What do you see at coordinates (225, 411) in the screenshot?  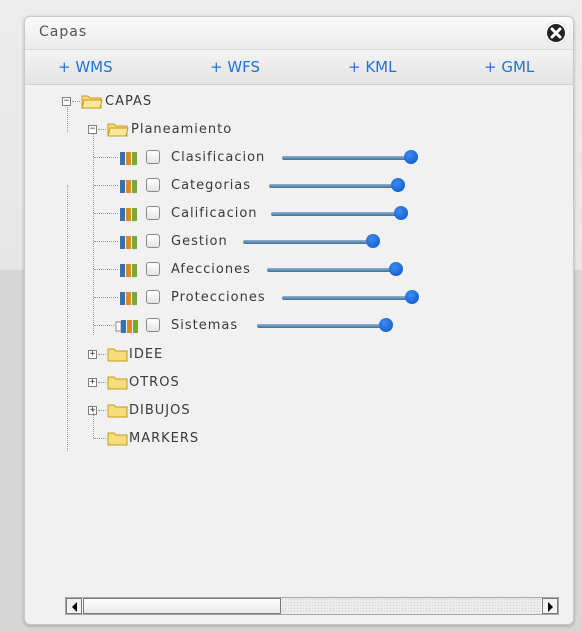 I see `tree-node-dibujos: + DIBUJOS` at bounding box center [225, 411].